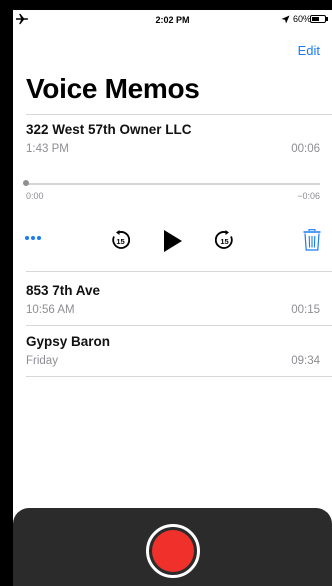 This screenshot has width=332, height=586. Describe the element at coordinates (312, 240) in the screenshot. I see `trash-icon` at that location.